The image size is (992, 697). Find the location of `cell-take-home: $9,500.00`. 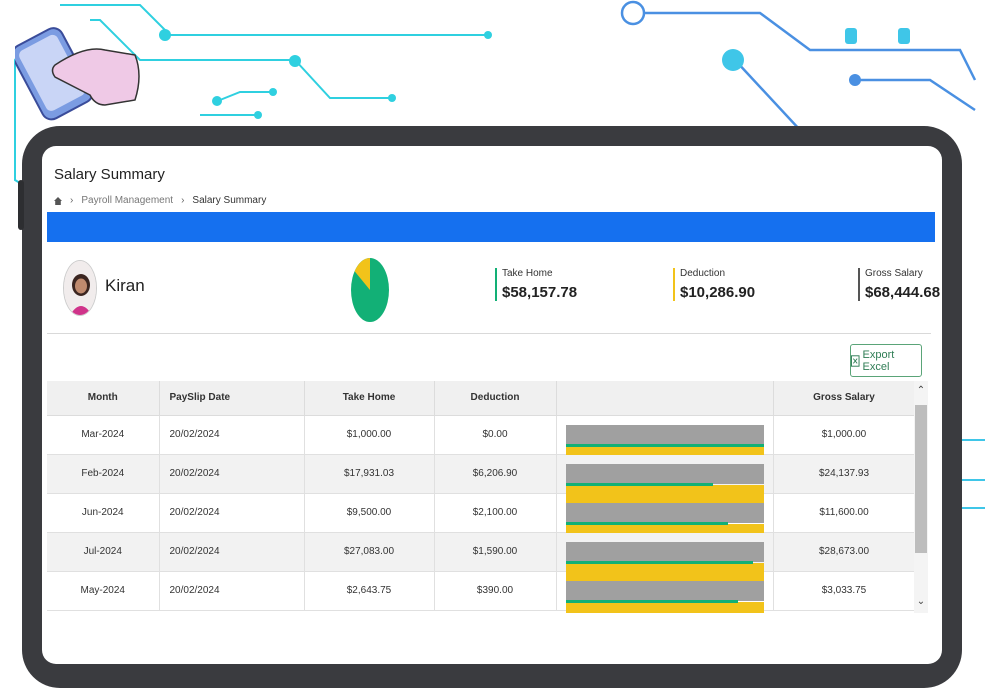

cell-take-home: $9,500.00 is located at coordinates (369, 513).